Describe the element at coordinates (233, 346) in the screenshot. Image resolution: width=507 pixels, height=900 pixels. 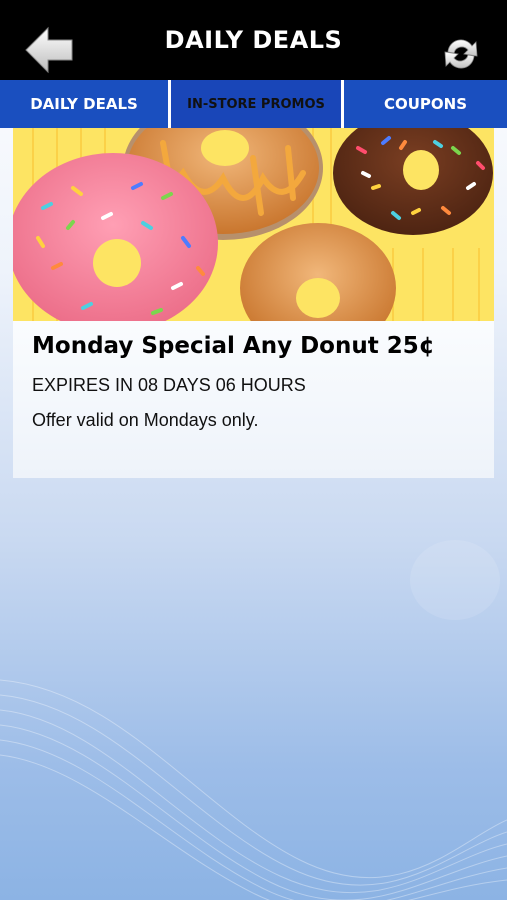
I see `deal-title: Monday Special Any Donut 25¢` at that location.